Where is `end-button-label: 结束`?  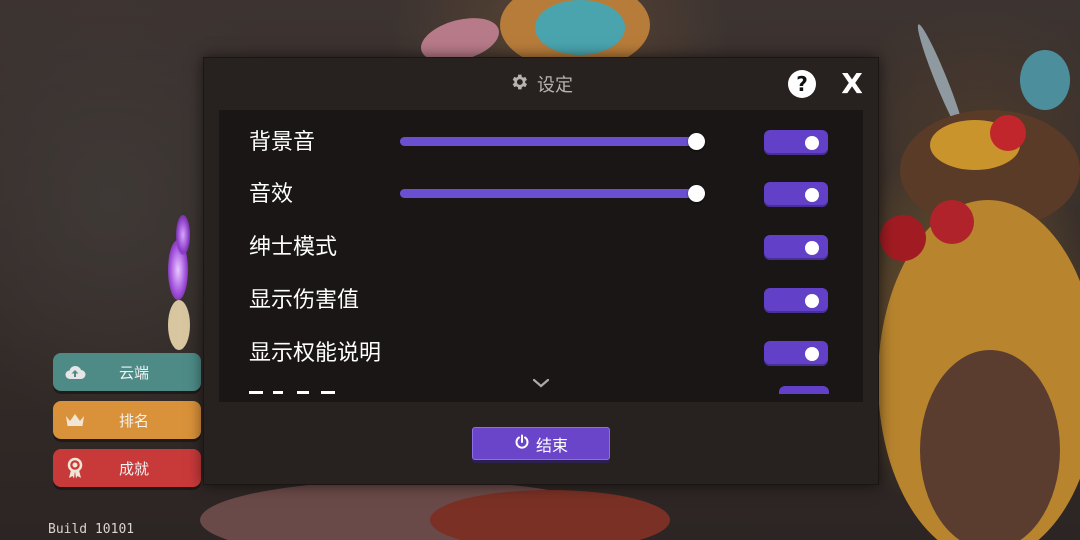
end-button-label: 结束 is located at coordinates (551, 445).